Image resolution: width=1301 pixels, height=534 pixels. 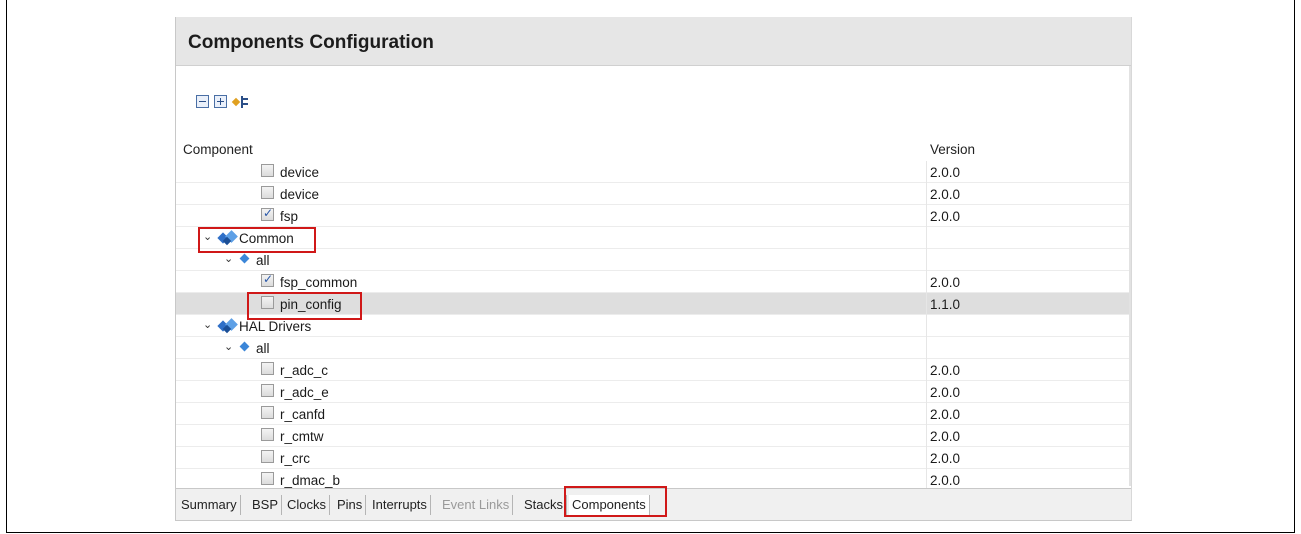 What do you see at coordinates (653, 436) in the screenshot?
I see `tree-row-r-cmtw: r_cmtw 2.0.0` at bounding box center [653, 436].